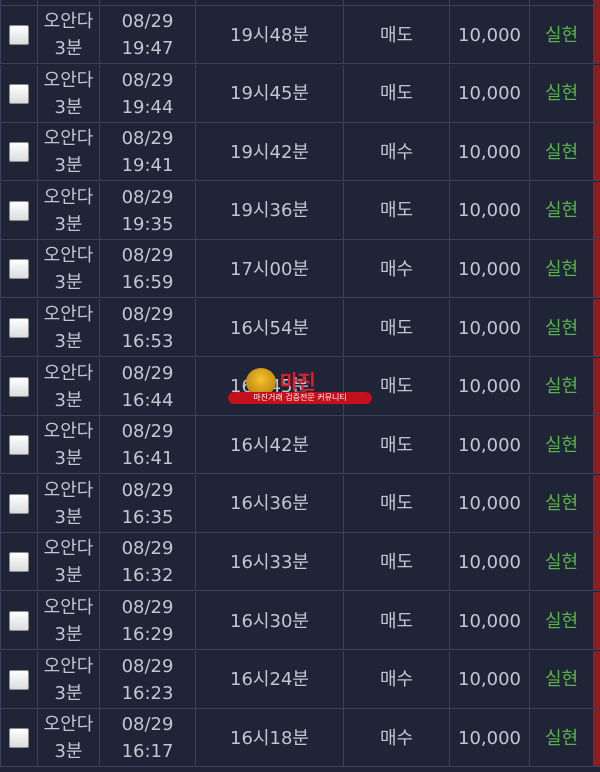 Image resolution: width=600 pixels, height=772 pixels. I want to click on round-label: 16시42분, so click(269, 445).